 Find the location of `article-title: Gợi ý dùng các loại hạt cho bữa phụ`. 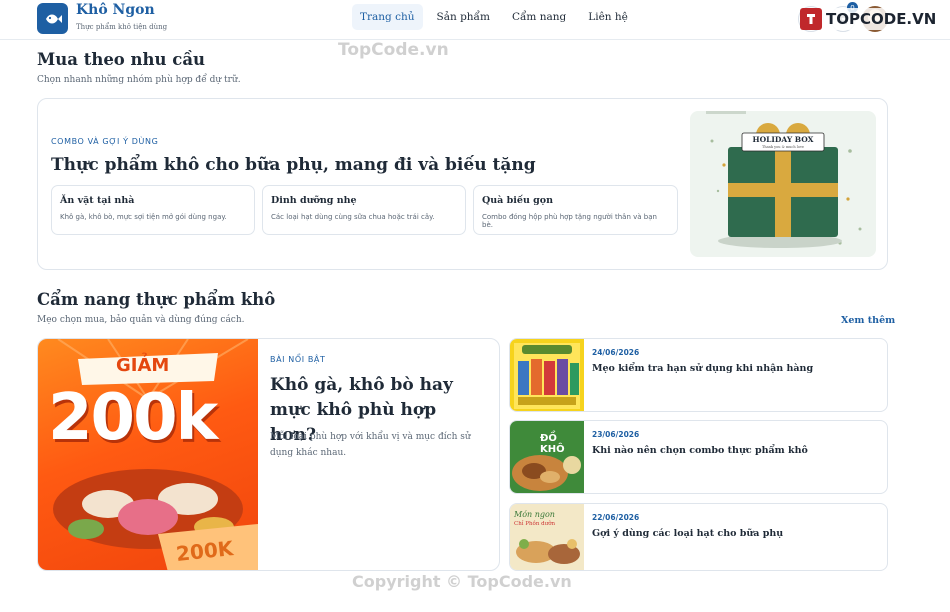

article-title: Gợi ý dùng các loại hạt cho bữa phụ is located at coordinates (687, 533).